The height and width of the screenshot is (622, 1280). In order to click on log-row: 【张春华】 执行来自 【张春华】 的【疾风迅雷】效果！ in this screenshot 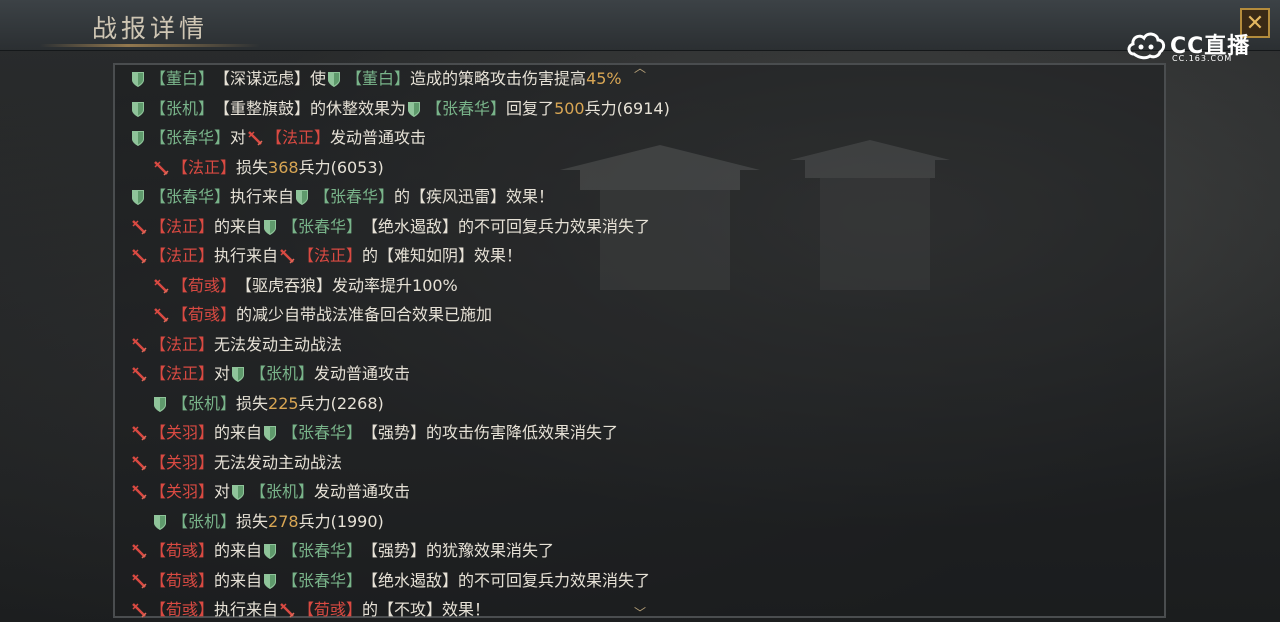, I will do `click(342, 197)`.